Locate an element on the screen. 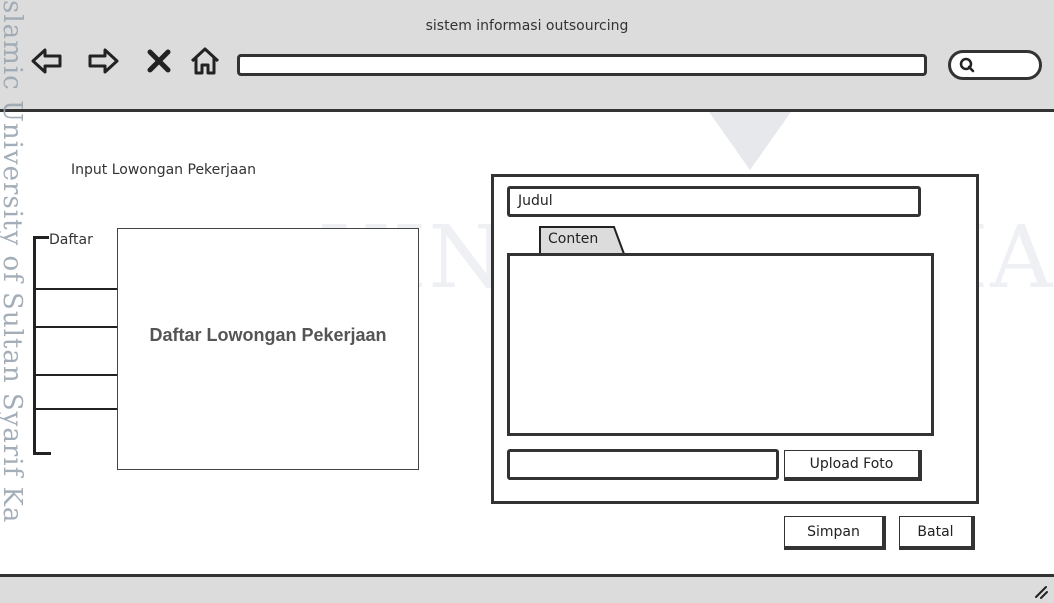 This screenshot has height=603, width=1054. home-icon is located at coordinates (205, 61).